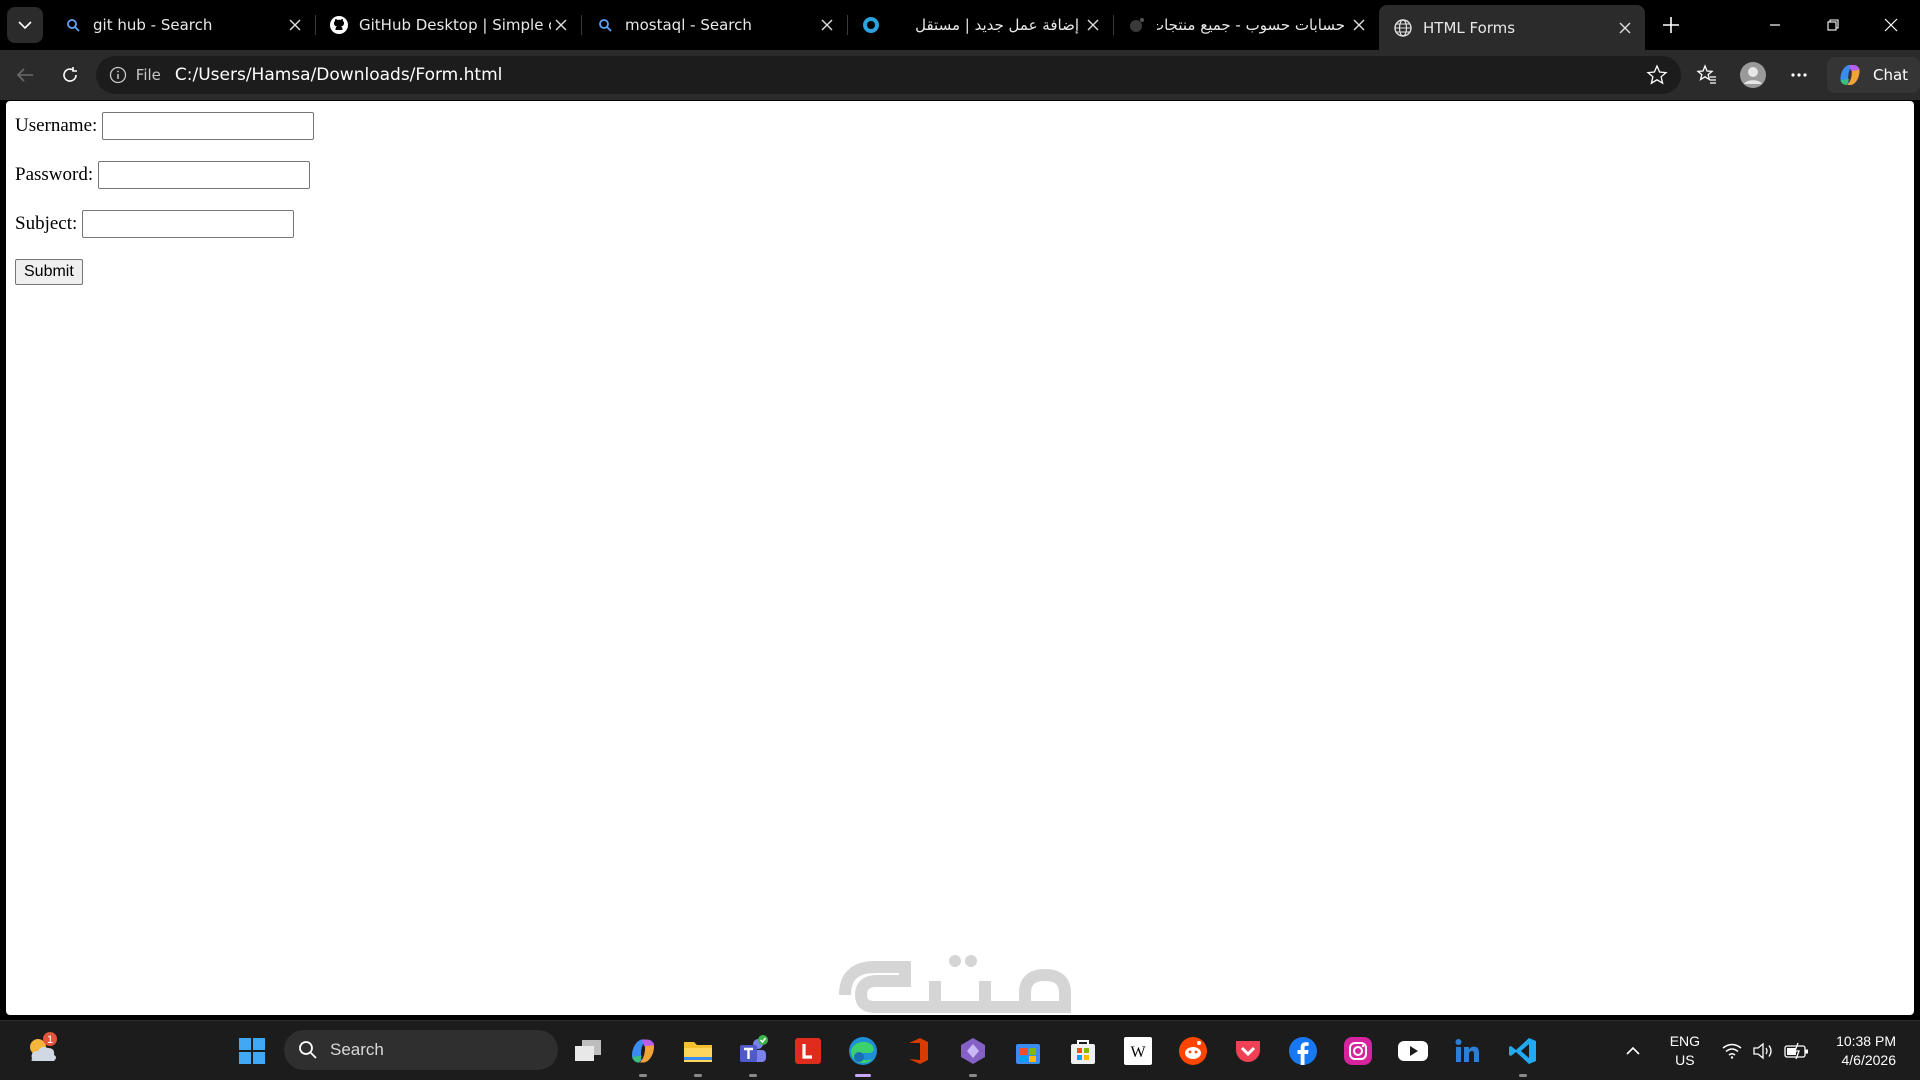 Image resolution: width=1920 pixels, height=1080 pixels. Describe the element at coordinates (1303, 1051) in the screenshot. I see `facebook-app` at that location.